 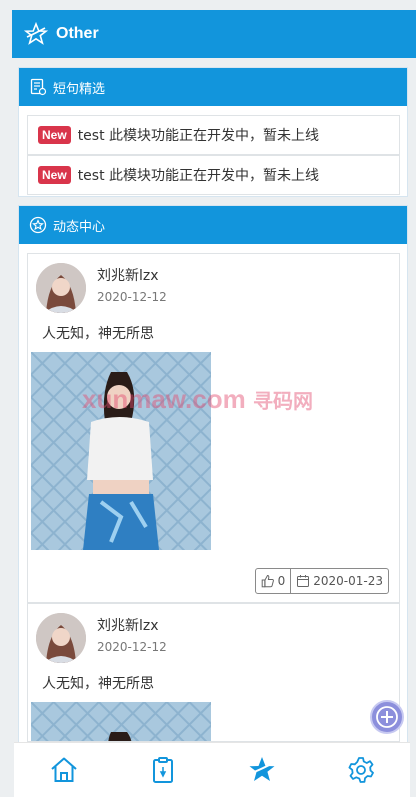 I want to click on gear-icon, so click(x=361, y=770).